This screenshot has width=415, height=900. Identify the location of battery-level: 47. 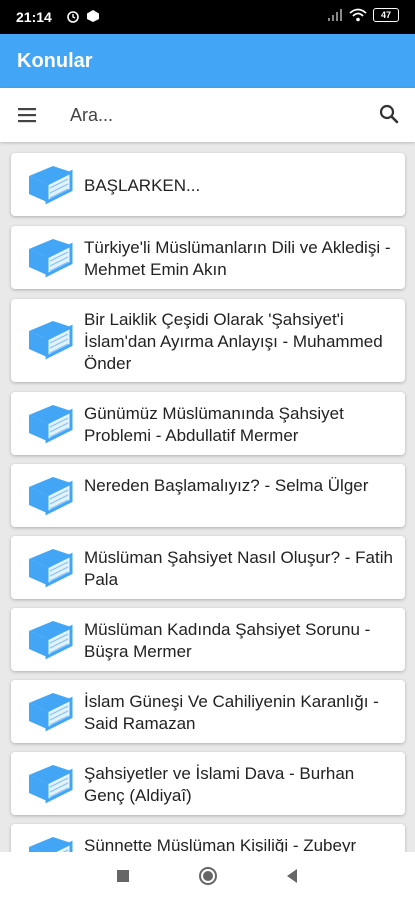
(385, 15).